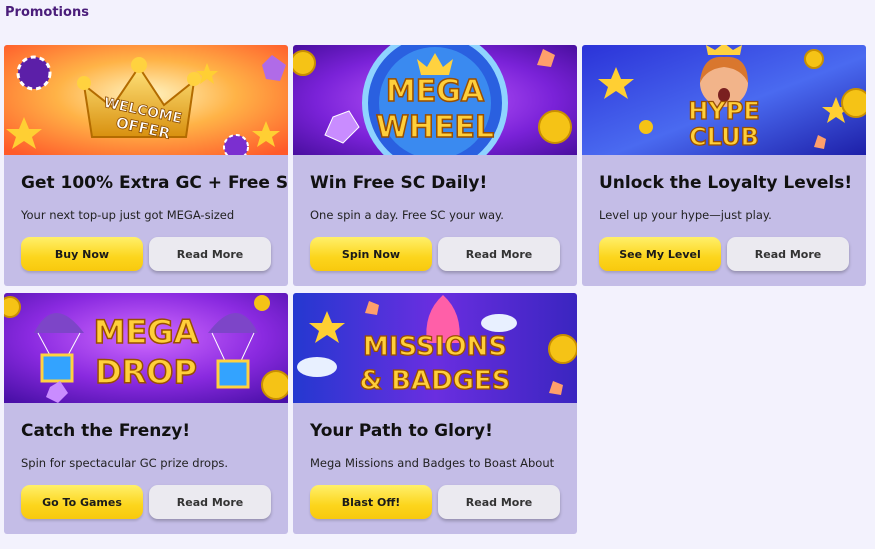  I want to click on banner-text-line-1: HYPE, so click(723, 111).